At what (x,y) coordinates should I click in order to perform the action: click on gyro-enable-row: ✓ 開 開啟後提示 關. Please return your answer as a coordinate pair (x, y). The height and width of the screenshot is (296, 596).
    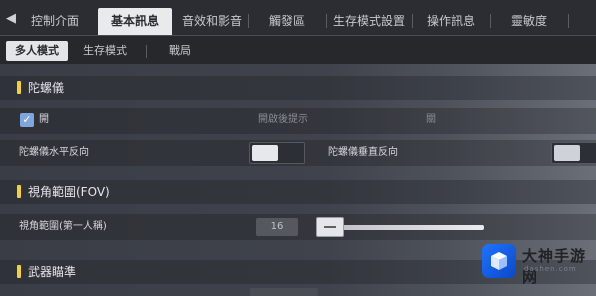
    Looking at the image, I should click on (298, 121).